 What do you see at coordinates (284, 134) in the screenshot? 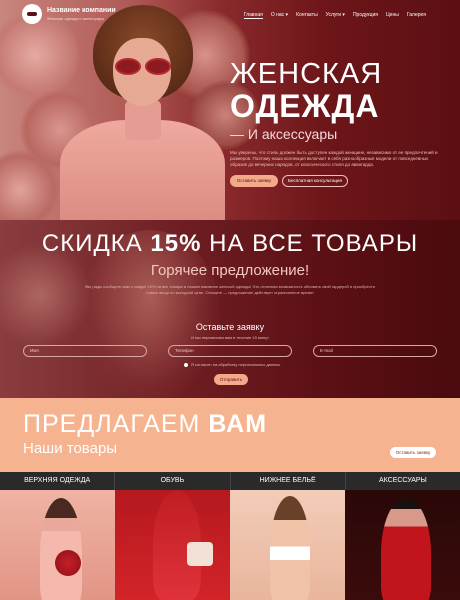
I see `hero-subtitle: — И аксессуары` at bounding box center [284, 134].